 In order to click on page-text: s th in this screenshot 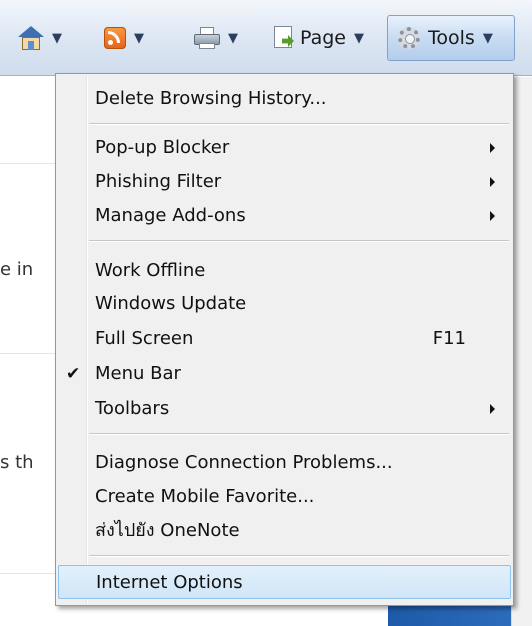, I will do `click(17, 462)`.